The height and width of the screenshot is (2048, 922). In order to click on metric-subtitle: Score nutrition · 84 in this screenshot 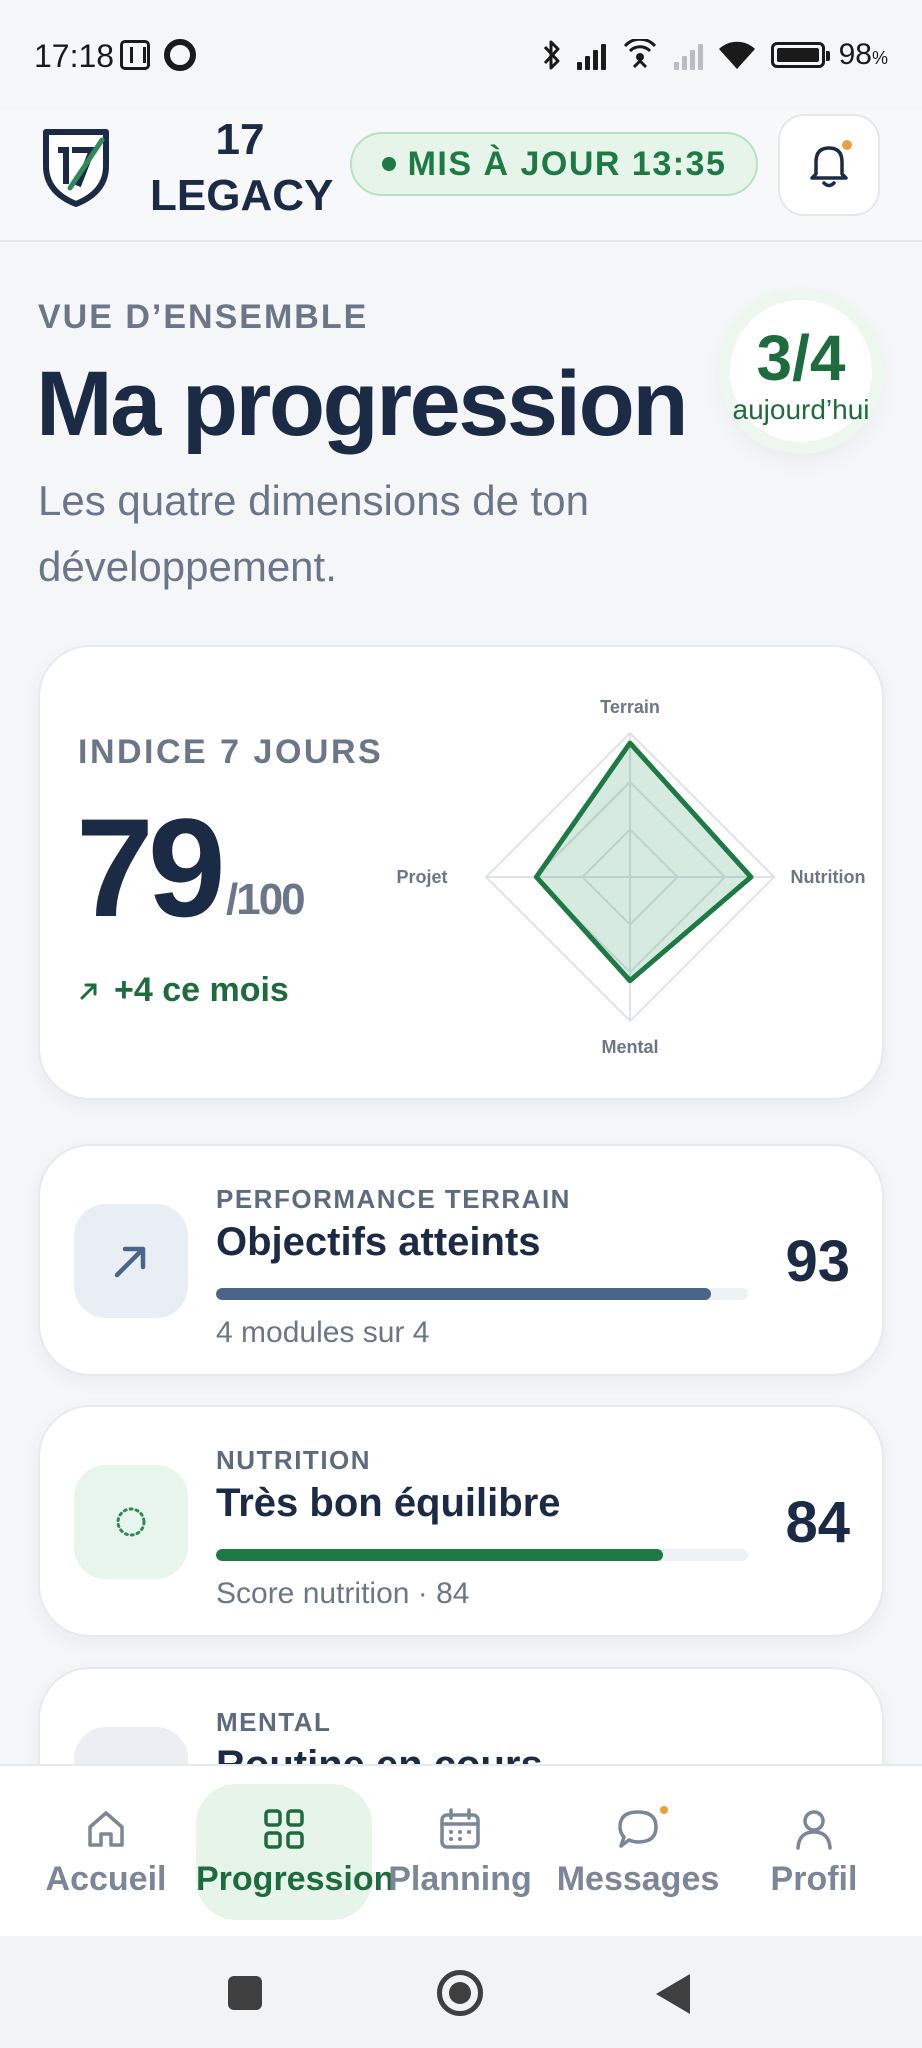, I will do `click(343, 1593)`.